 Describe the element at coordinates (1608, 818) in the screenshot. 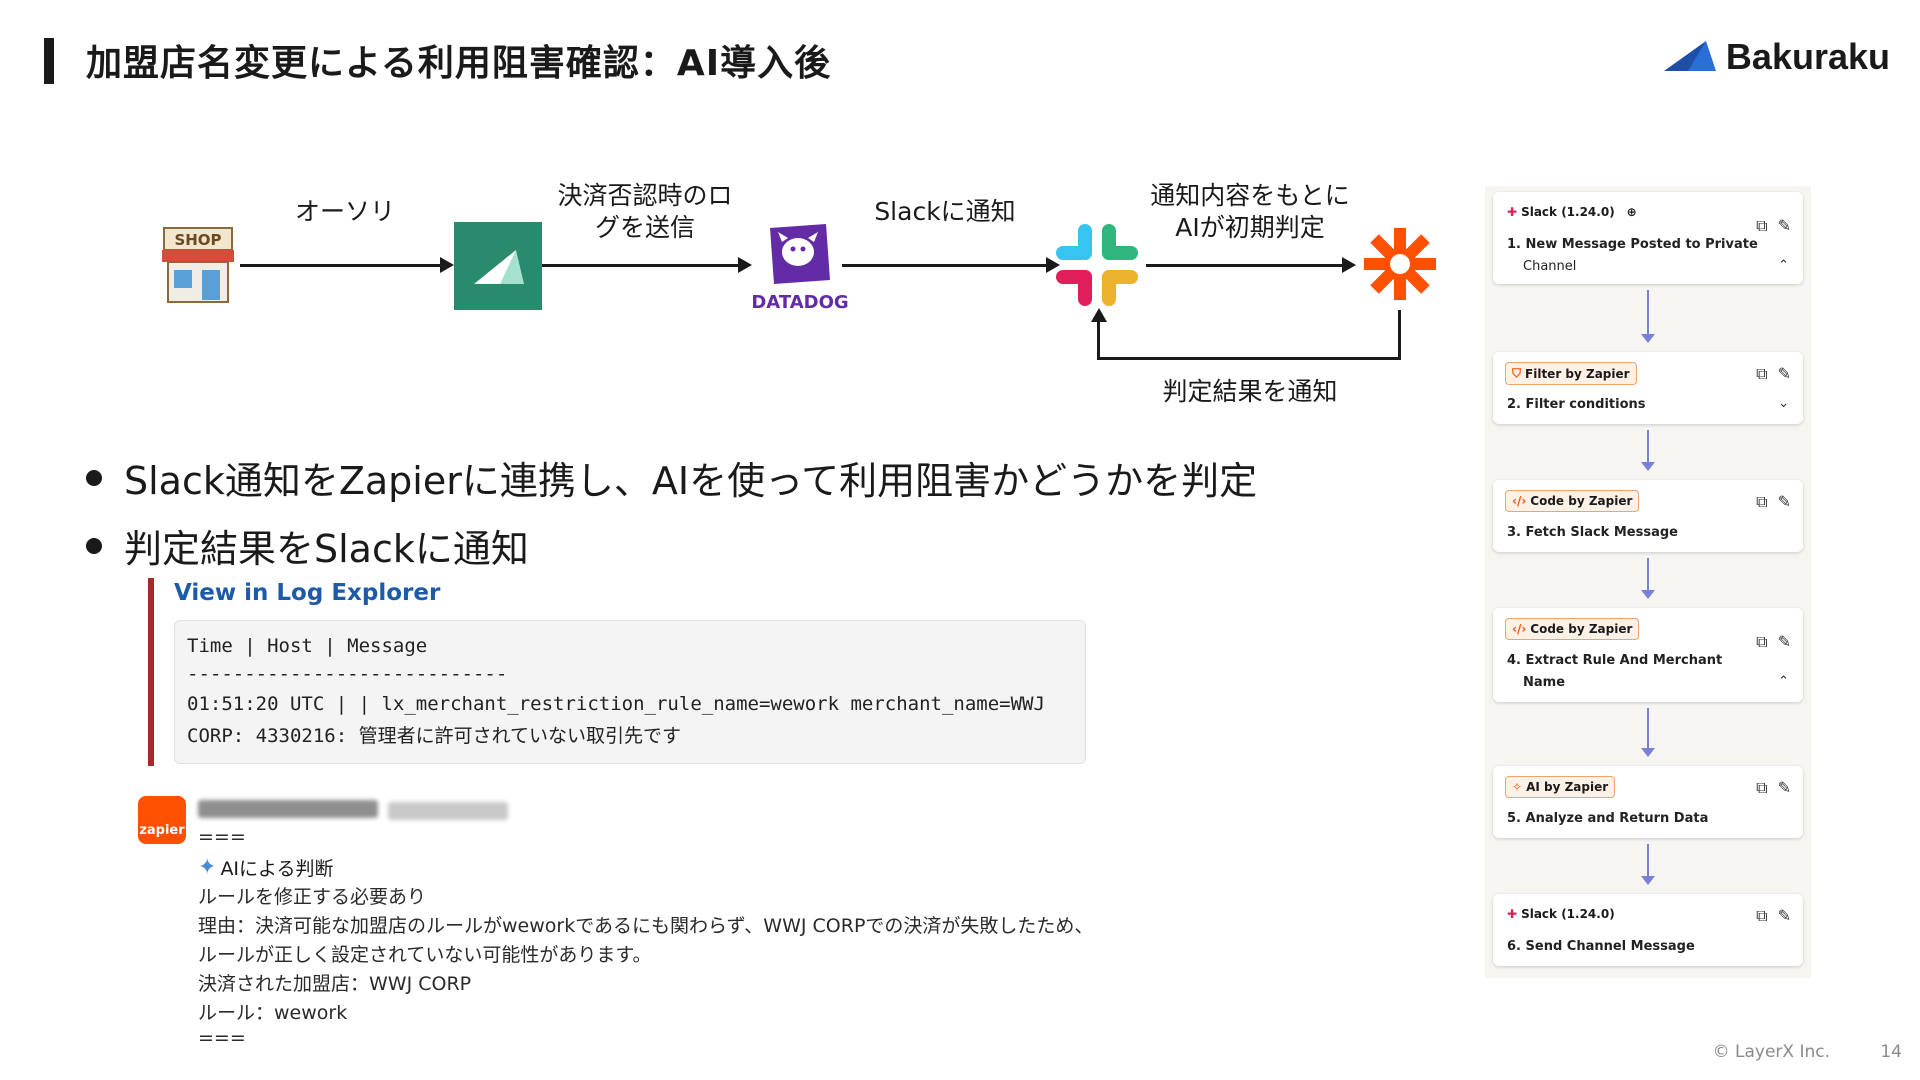

I see `step-title-line1: 5. Analyze and Return Data` at that location.